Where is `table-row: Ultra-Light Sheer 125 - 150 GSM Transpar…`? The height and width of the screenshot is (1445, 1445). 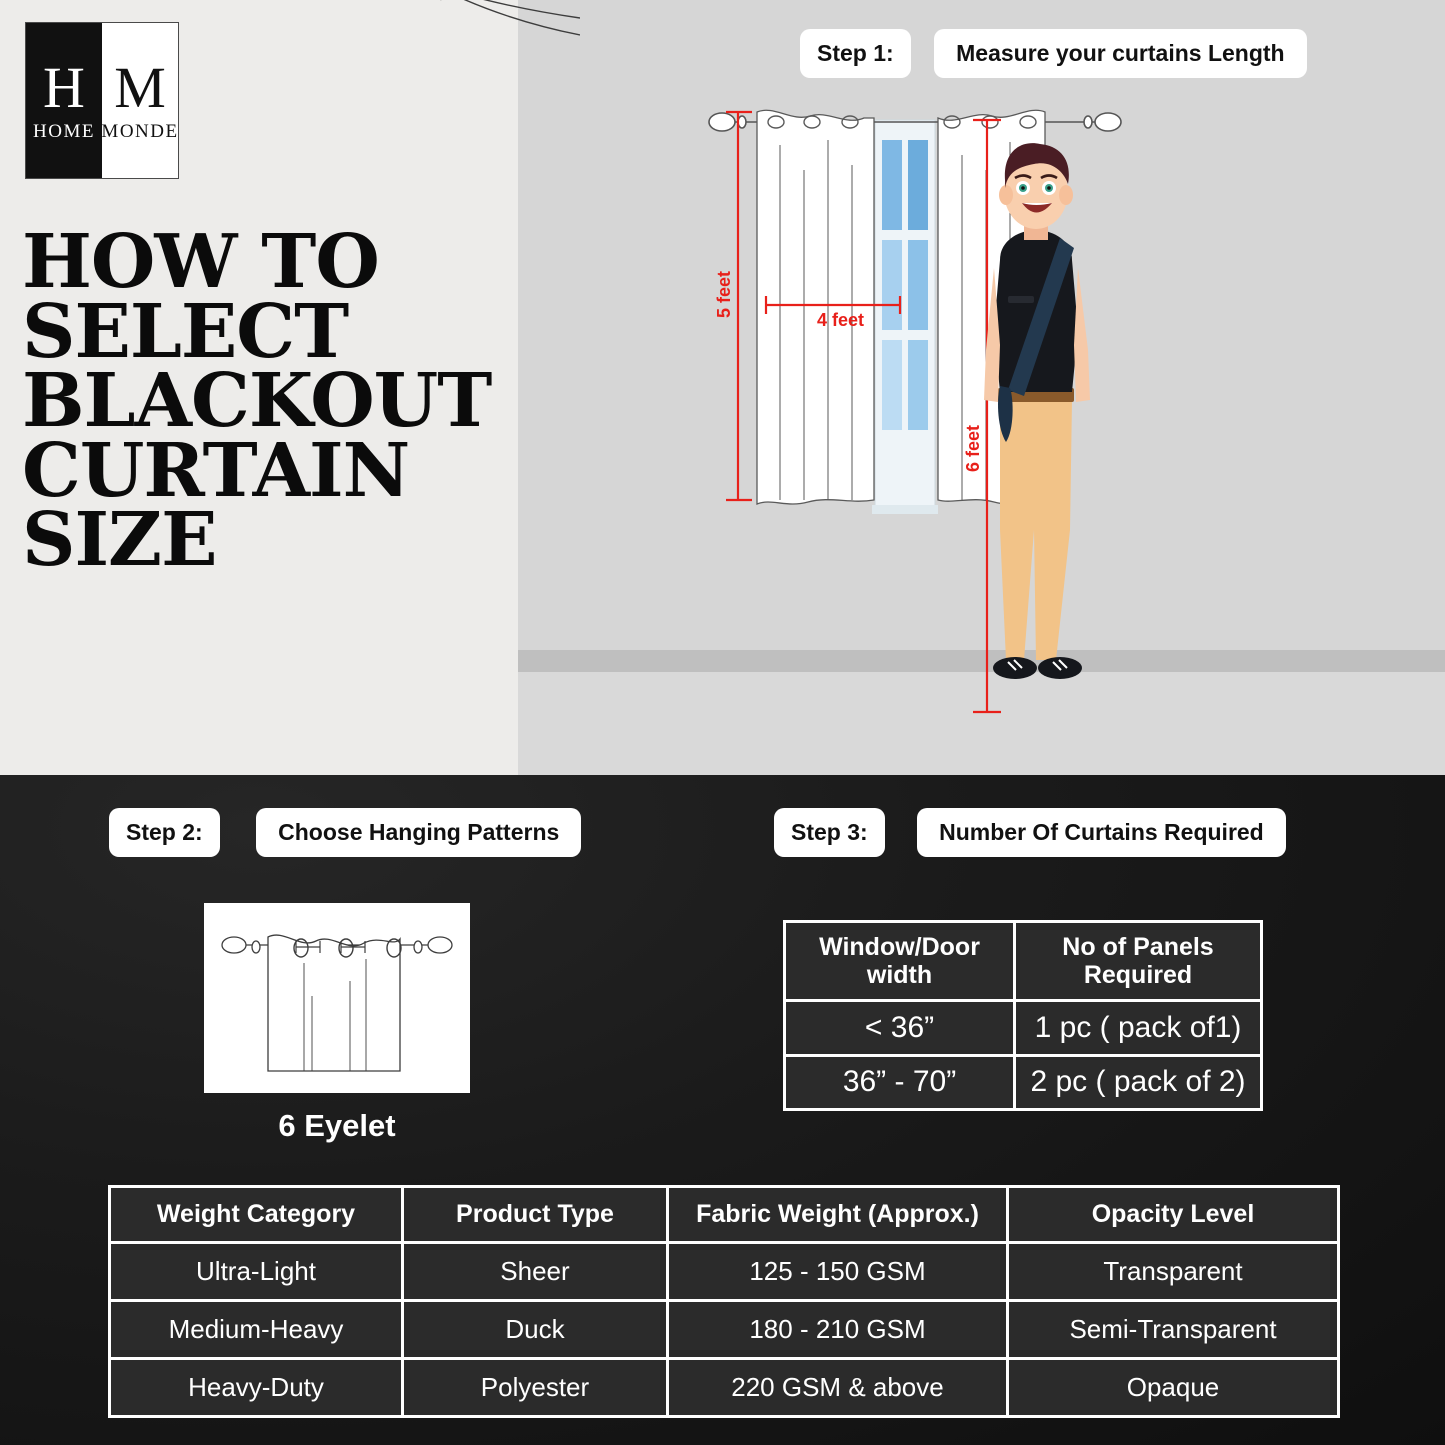
table-row: Ultra-Light Sheer 125 - 150 GSM Transpar… is located at coordinates (724, 1273).